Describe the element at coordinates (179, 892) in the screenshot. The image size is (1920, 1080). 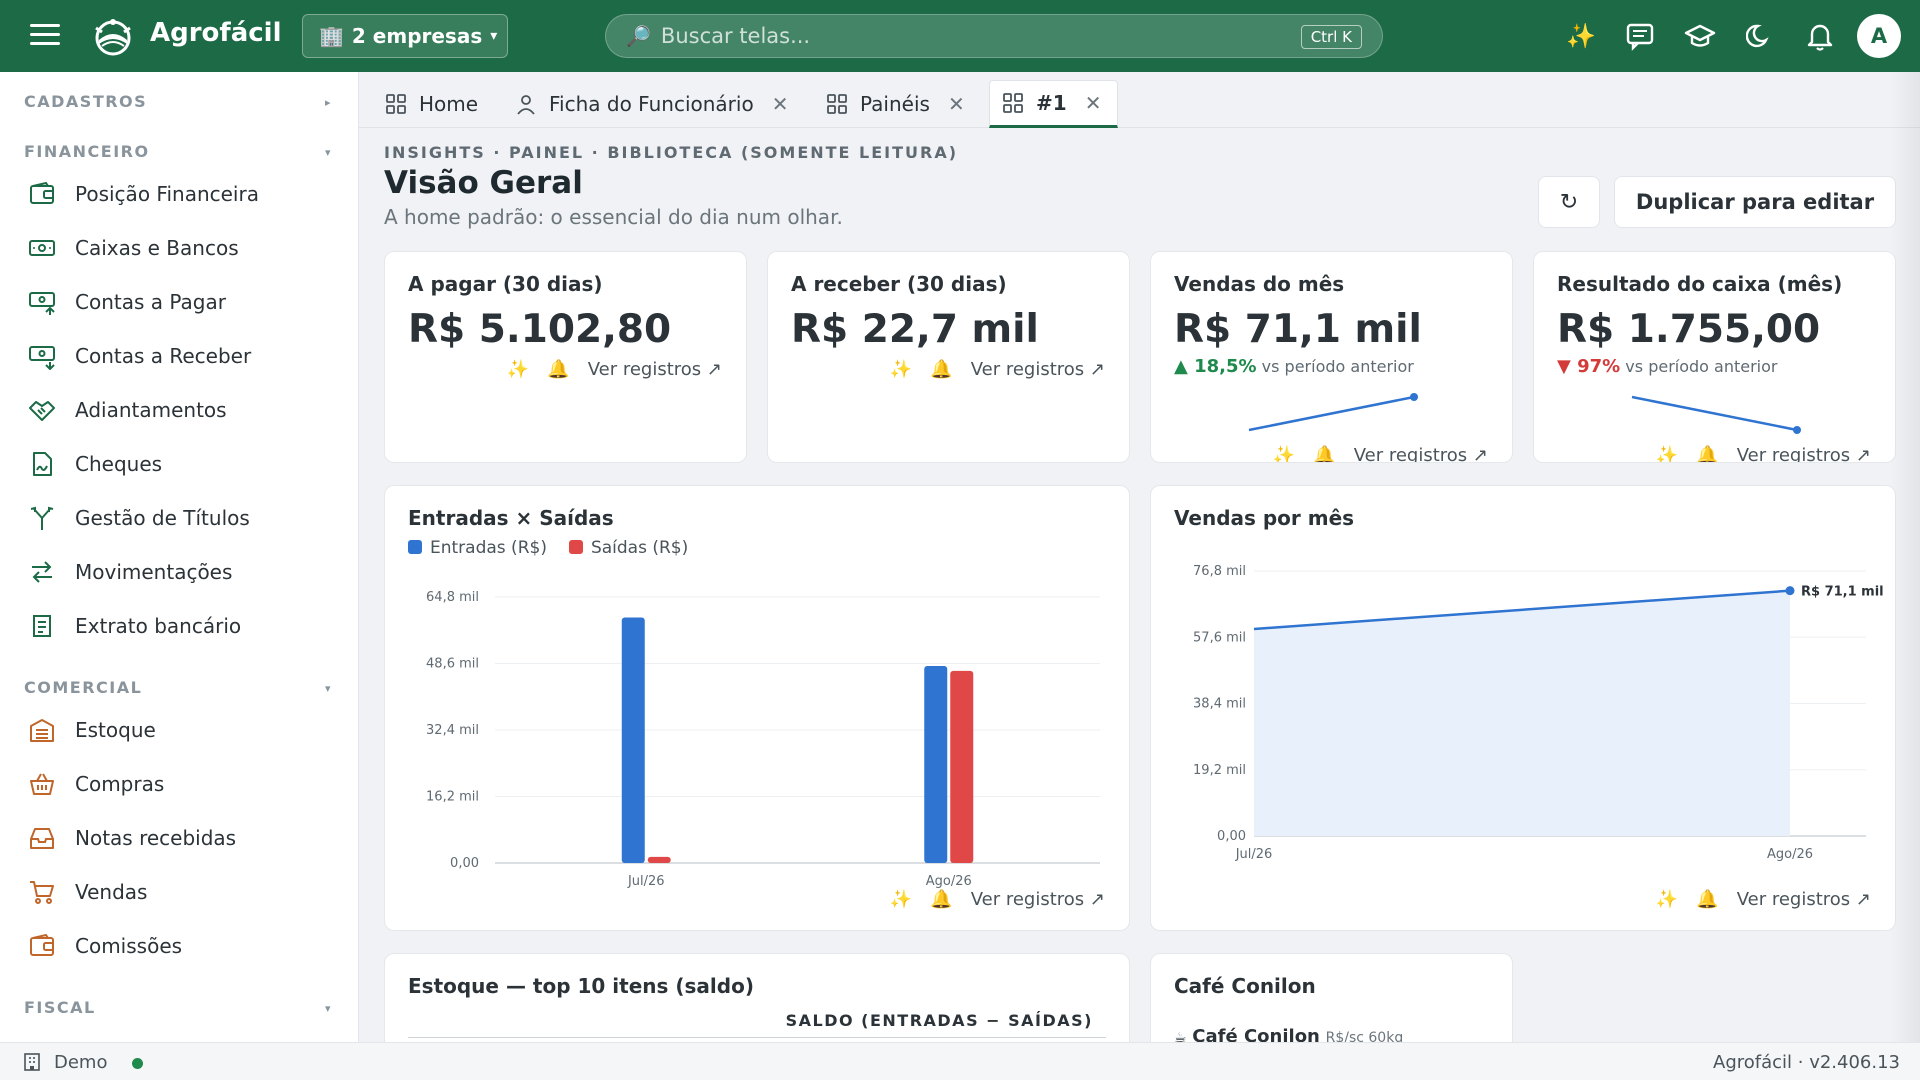
I see `sidebar-item-vendas: Vendas` at that location.